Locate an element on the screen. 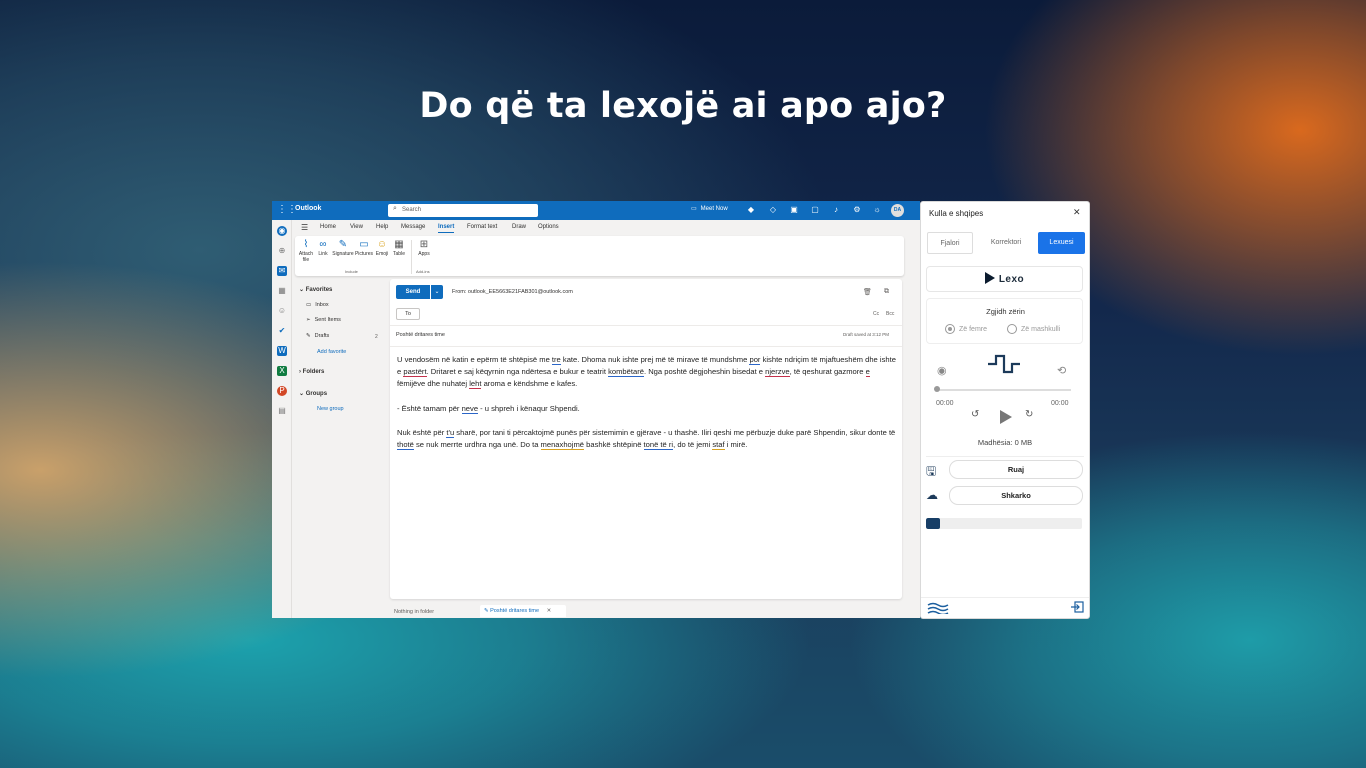  cloud-download-icon: ☁ is located at coordinates (932, 495).